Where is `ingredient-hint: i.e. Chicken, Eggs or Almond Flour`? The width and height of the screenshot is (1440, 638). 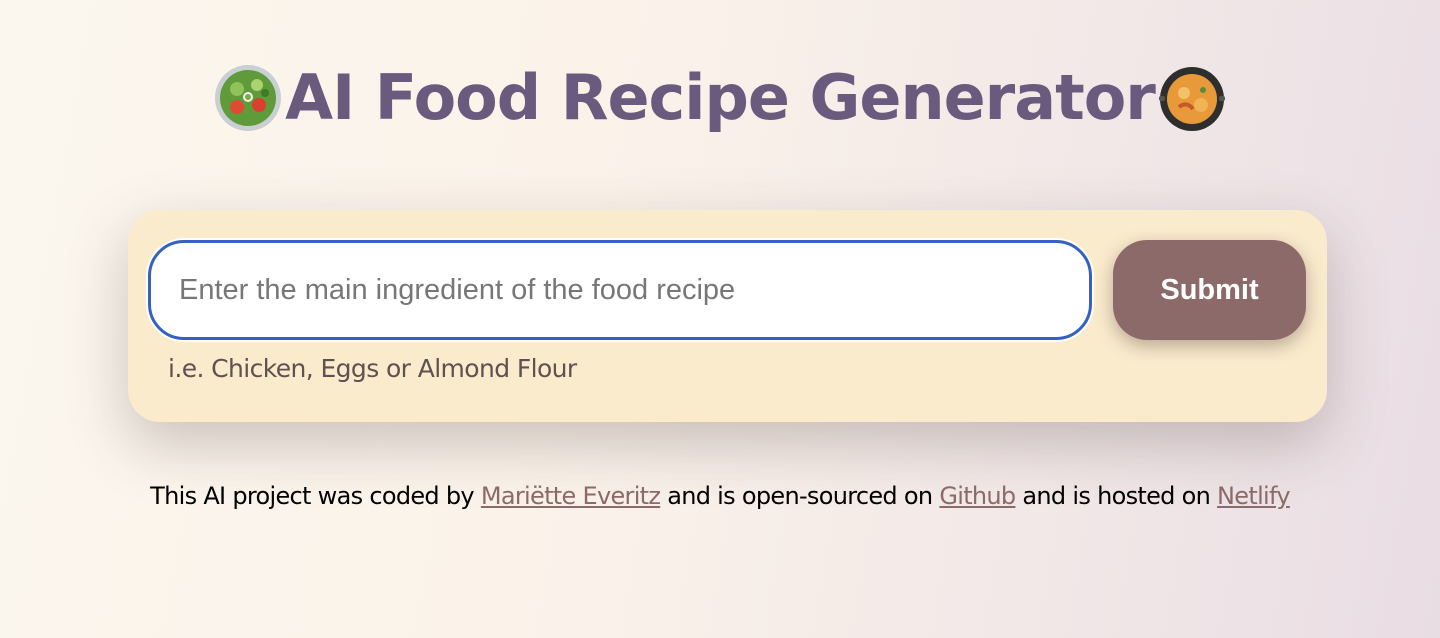
ingredient-hint: i.e. Chicken, Eggs or Almond Flour is located at coordinates (372, 368).